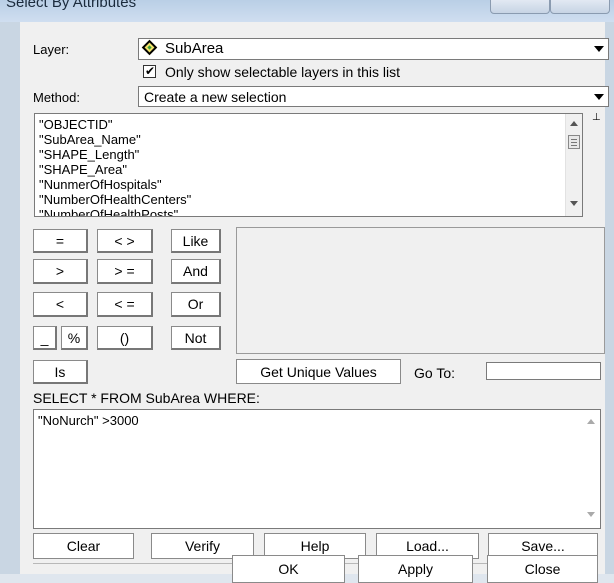 This screenshot has height=583, width=614. What do you see at coordinates (108, 212) in the screenshot?
I see `field-item: "NumberOfHealthPosts"` at bounding box center [108, 212].